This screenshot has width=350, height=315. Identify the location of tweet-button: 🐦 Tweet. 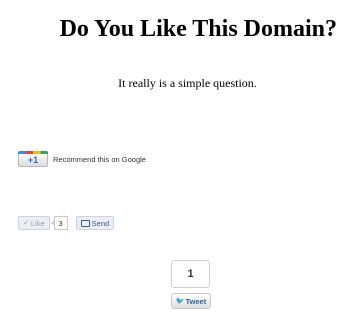
(191, 301).